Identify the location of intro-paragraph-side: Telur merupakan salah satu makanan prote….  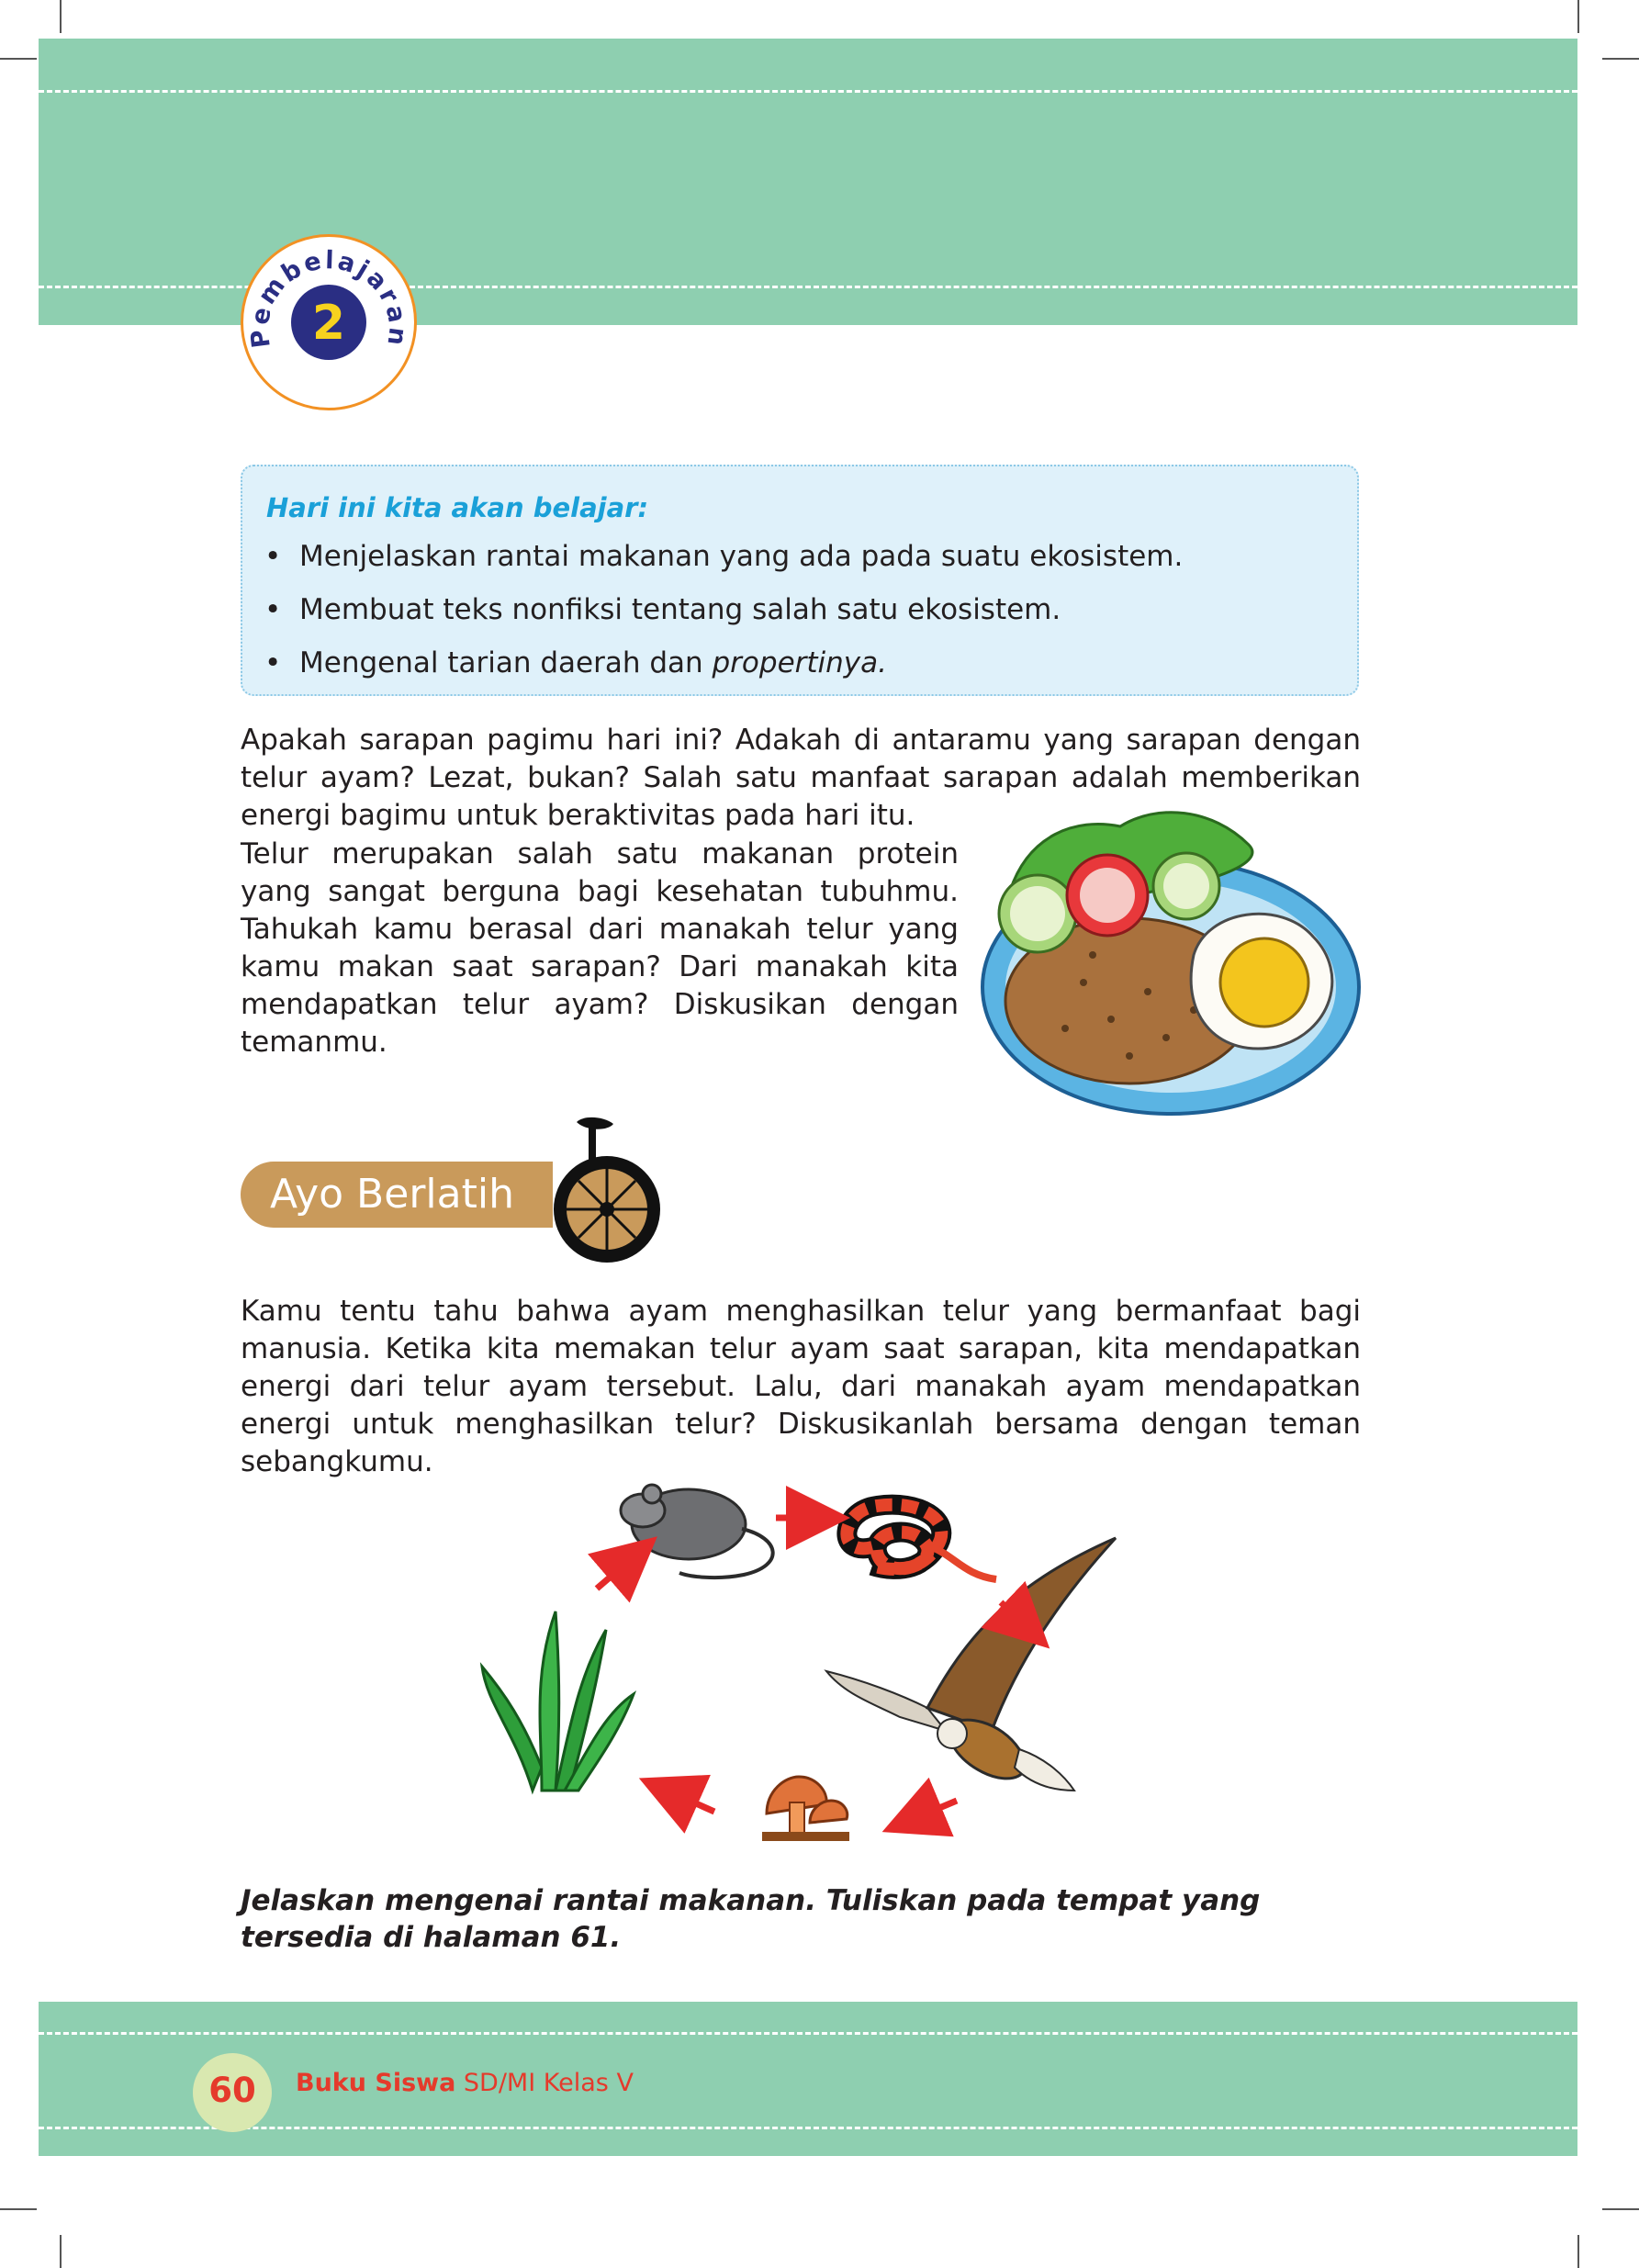
(600, 948).